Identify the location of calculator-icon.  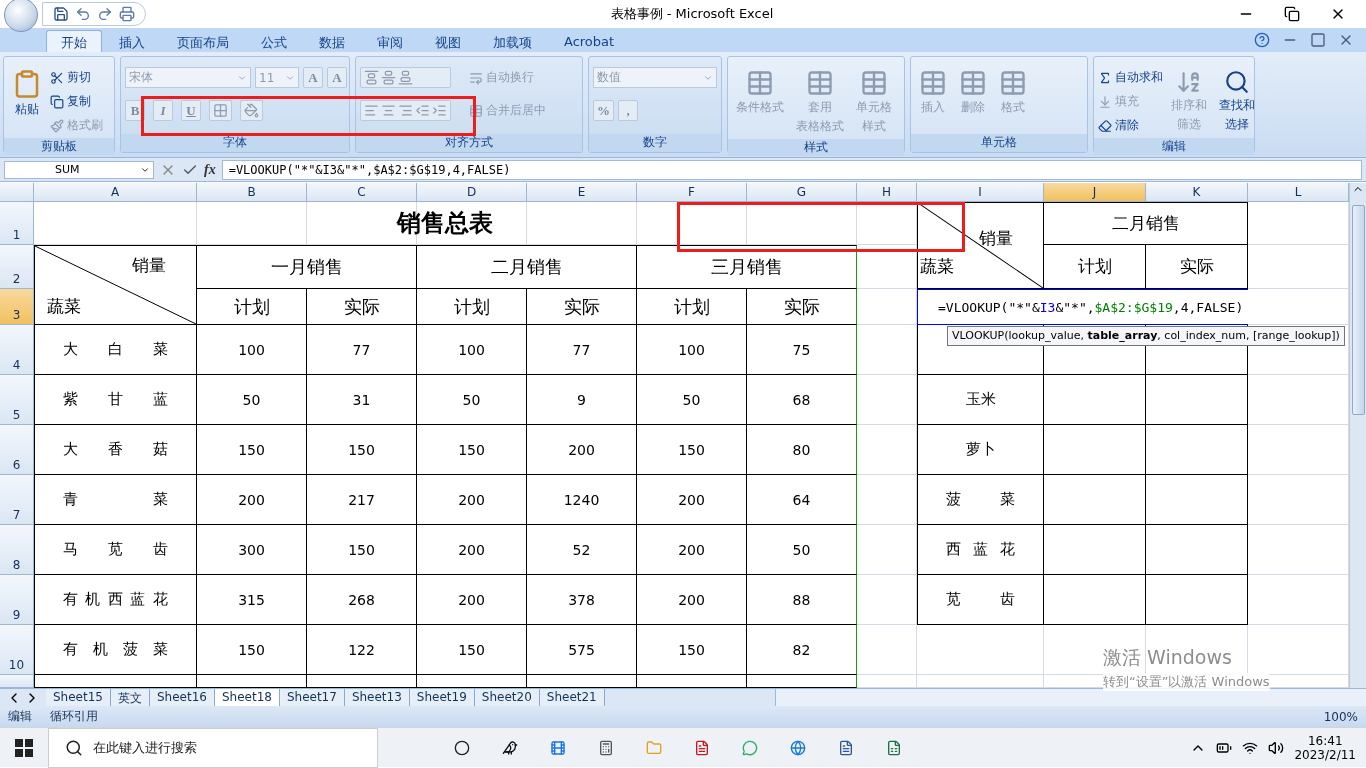
(606, 747).